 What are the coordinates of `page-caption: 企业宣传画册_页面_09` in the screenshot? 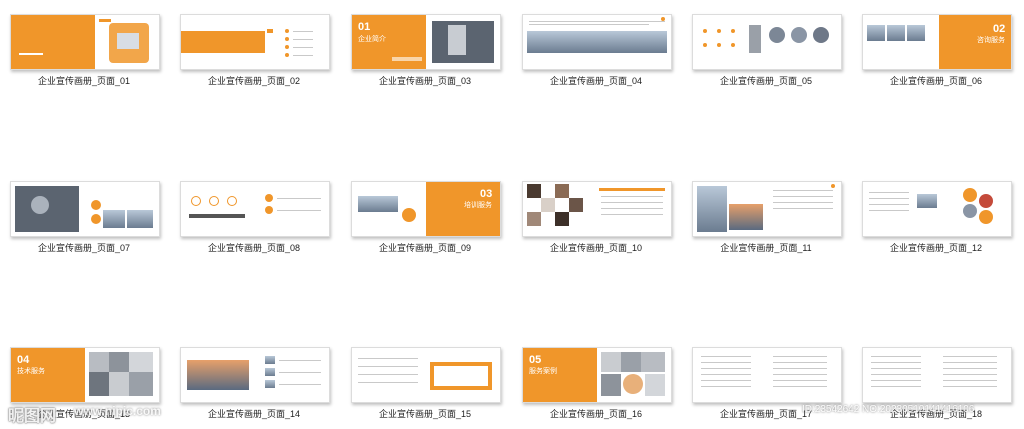 It's located at (425, 248).